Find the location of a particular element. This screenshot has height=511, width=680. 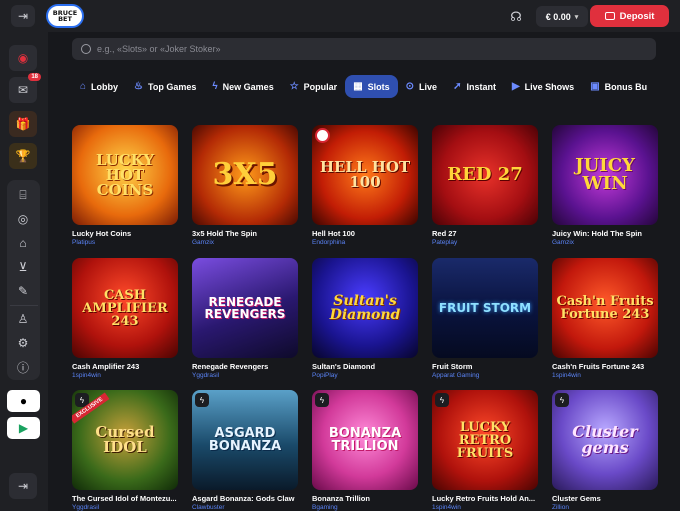

tab-bonus-buy: ▣ Bonus Bu is located at coordinates (618, 86).